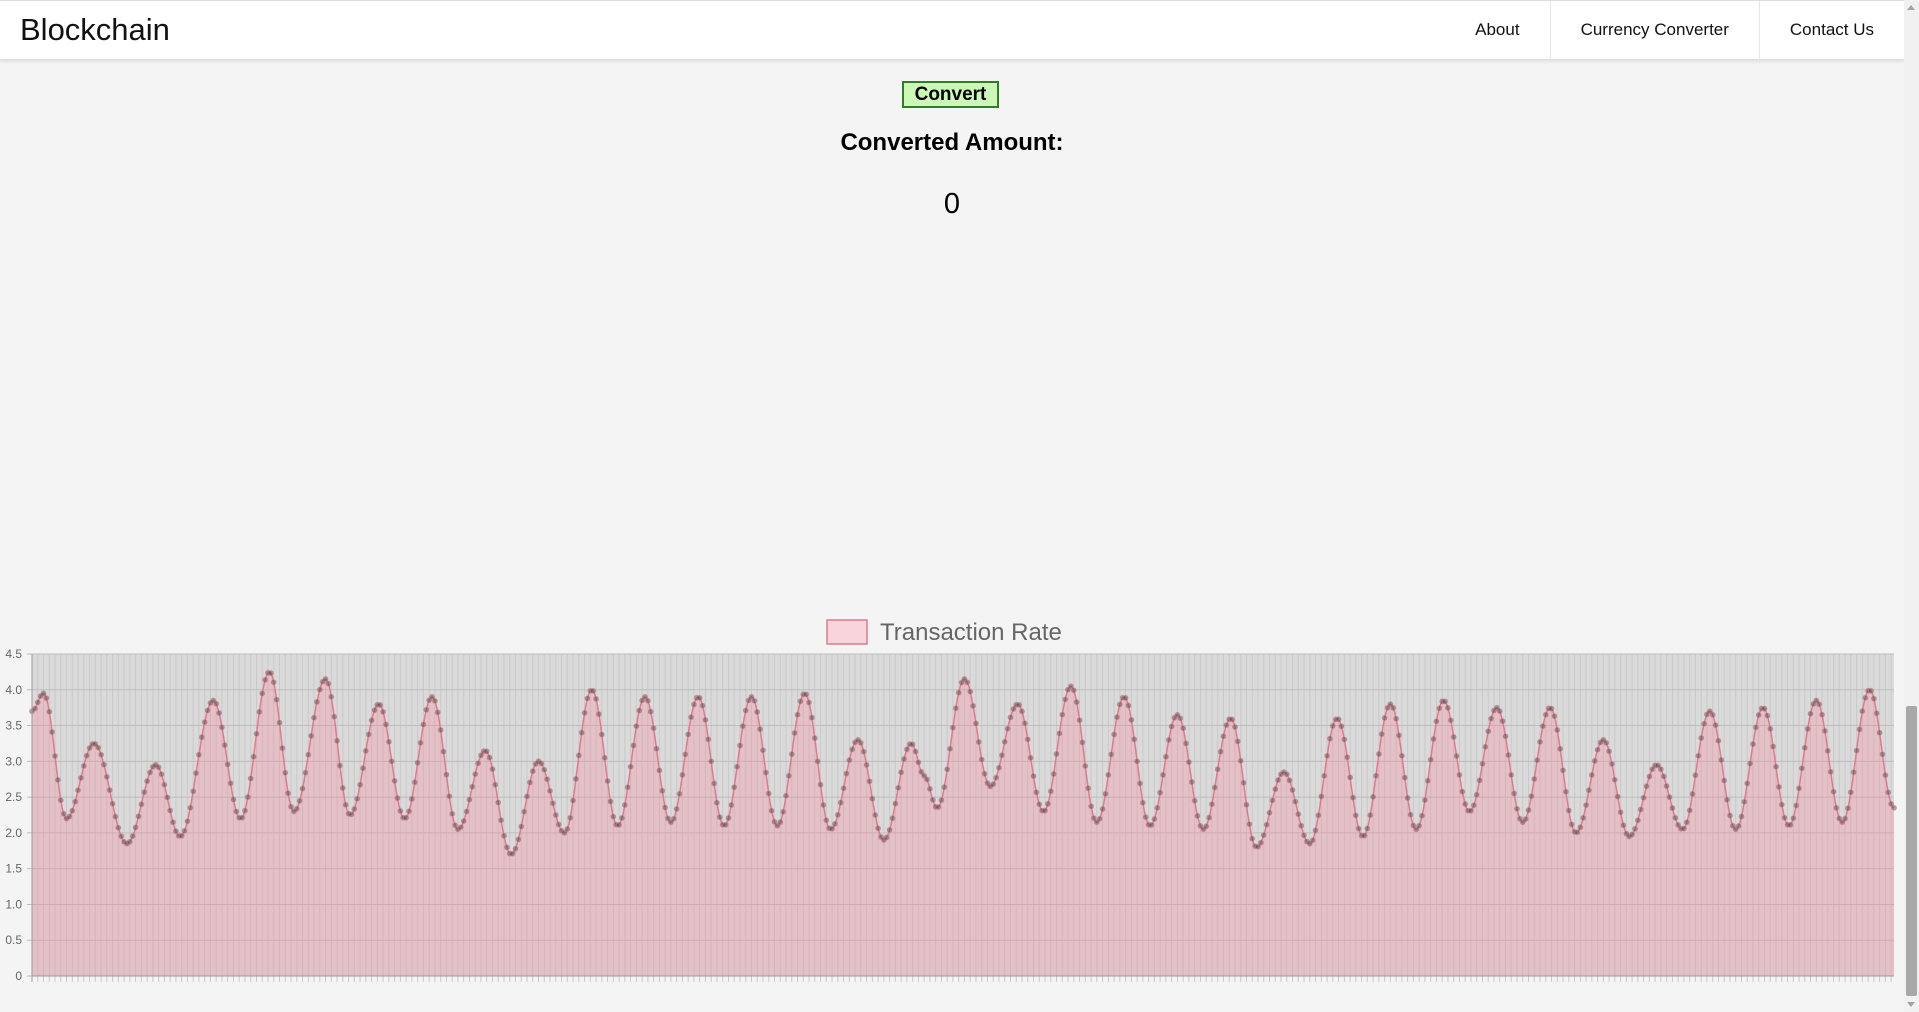  Describe the element at coordinates (952, 142) in the screenshot. I see `converted-amount-label: Converted Amount:` at that location.